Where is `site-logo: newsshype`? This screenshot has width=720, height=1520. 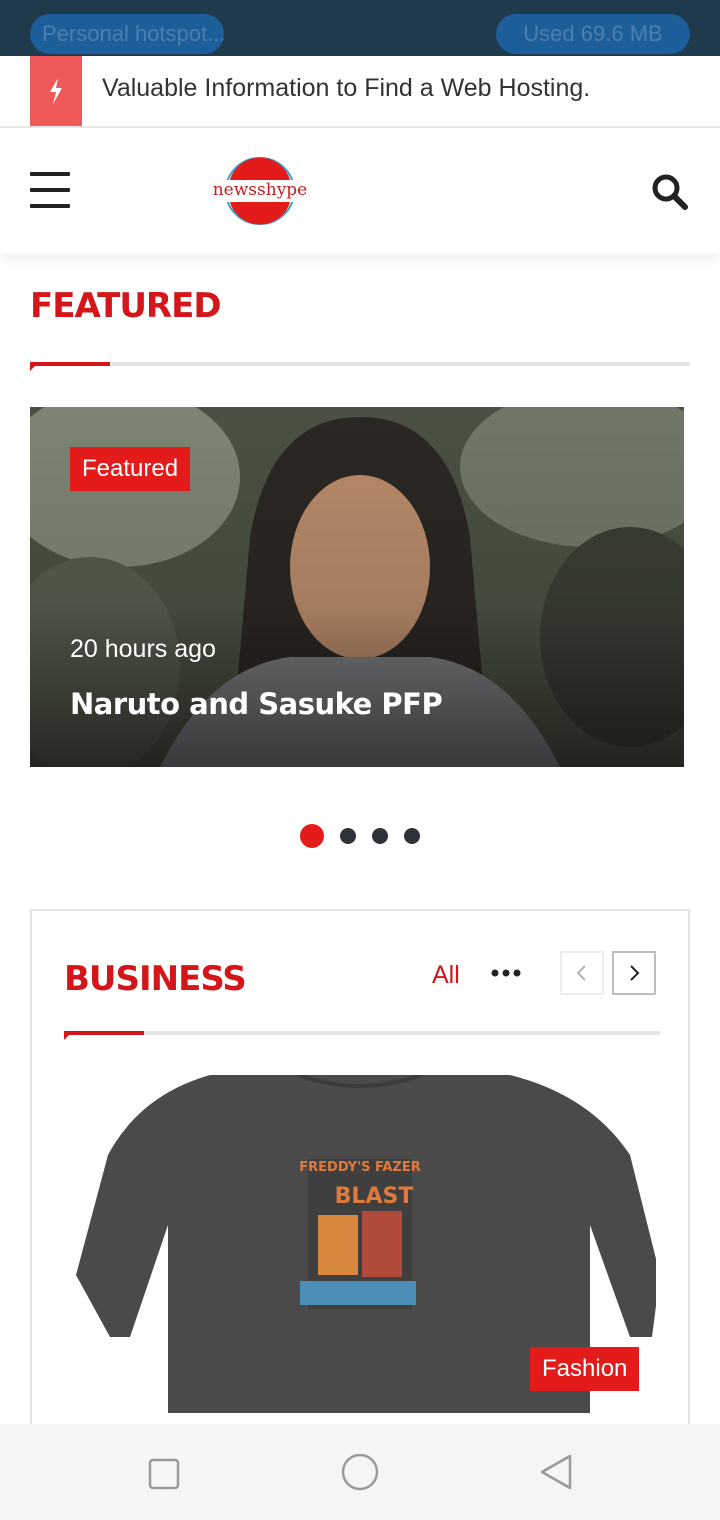
site-logo: newsshype is located at coordinates (260, 191).